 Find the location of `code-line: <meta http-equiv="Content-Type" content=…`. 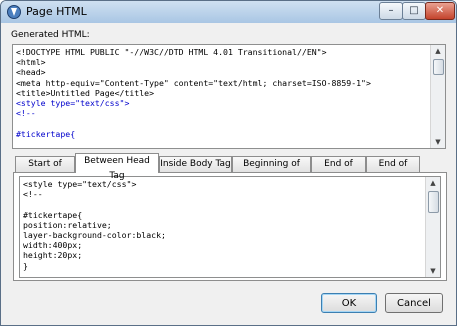

code-line: <meta http-equiv="Content-Type" content=… is located at coordinates (193, 82).